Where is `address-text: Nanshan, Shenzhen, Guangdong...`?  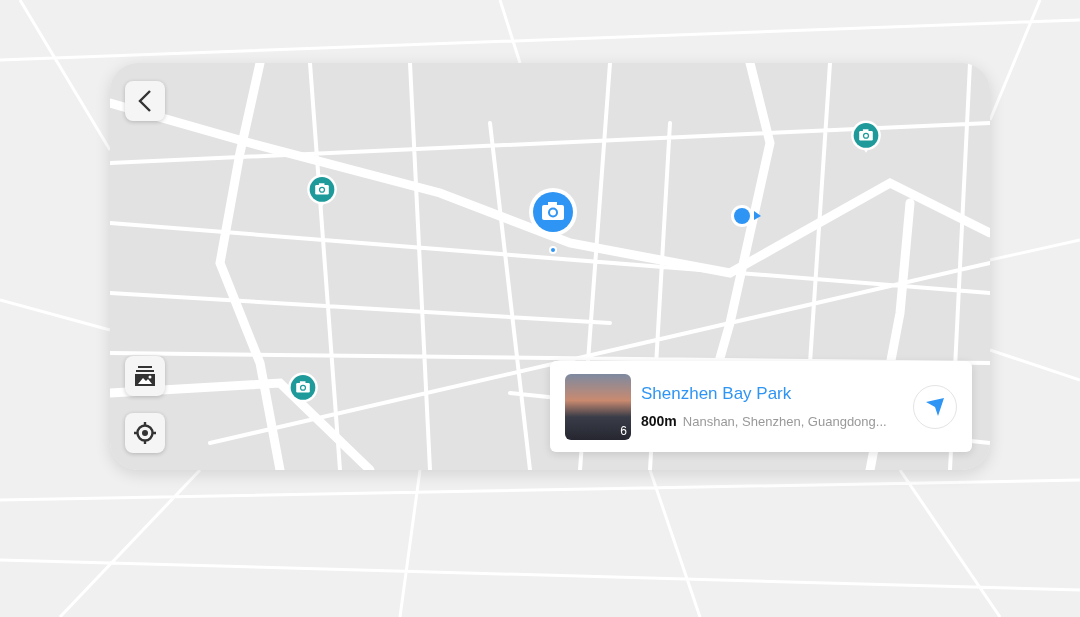
address-text: Nanshan, Shenzhen, Guangdong... is located at coordinates (784, 421).